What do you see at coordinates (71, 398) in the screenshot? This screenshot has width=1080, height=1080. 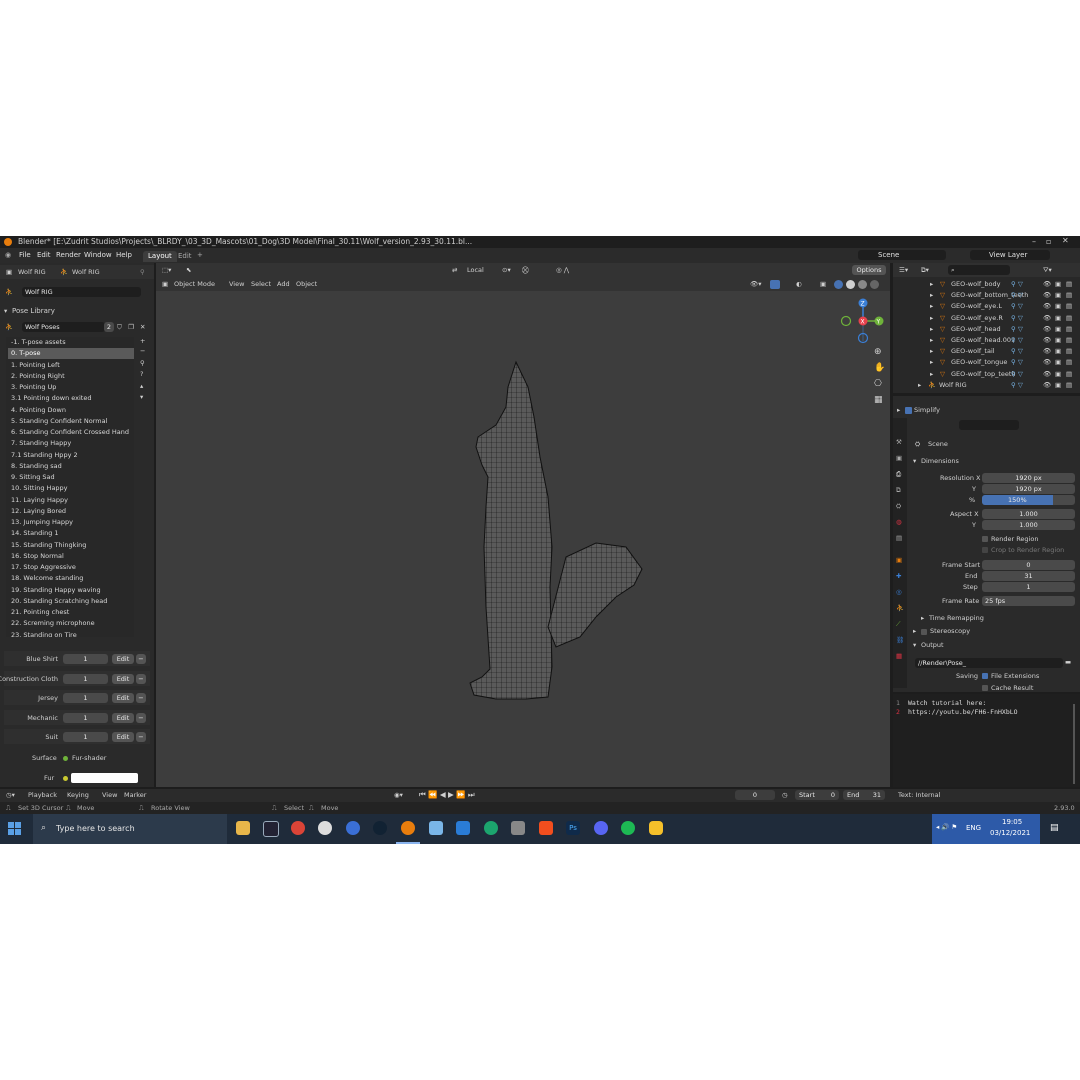 I see `pose-list-item: 3.1 Pointing down exited` at bounding box center [71, 398].